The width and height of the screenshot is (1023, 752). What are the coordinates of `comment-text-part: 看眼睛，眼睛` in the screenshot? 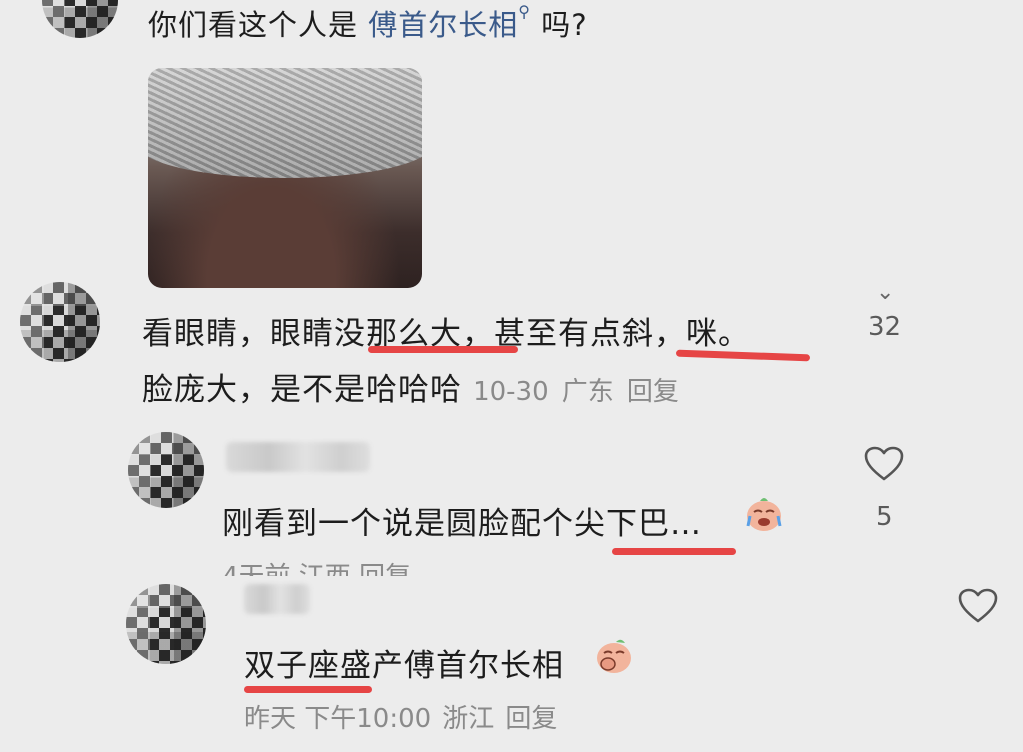 It's located at (238, 334).